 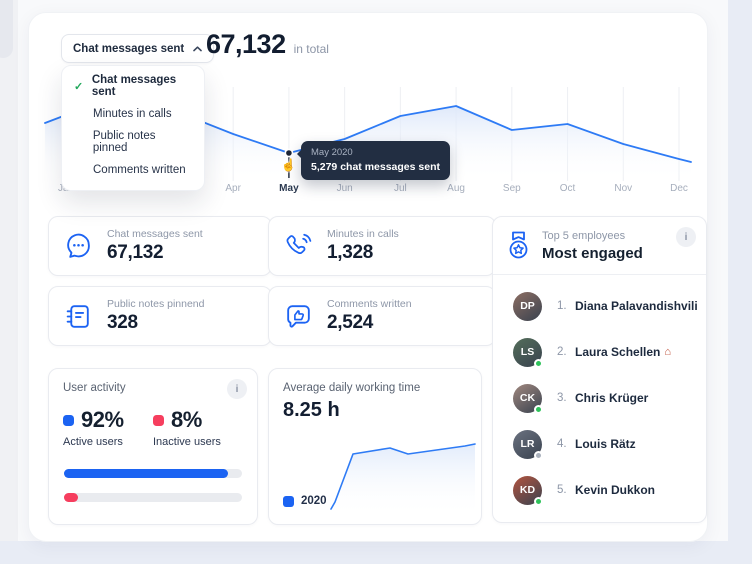 I want to click on employee-row-5: KD 5. Kevin Dukkon, so click(x=599, y=490).